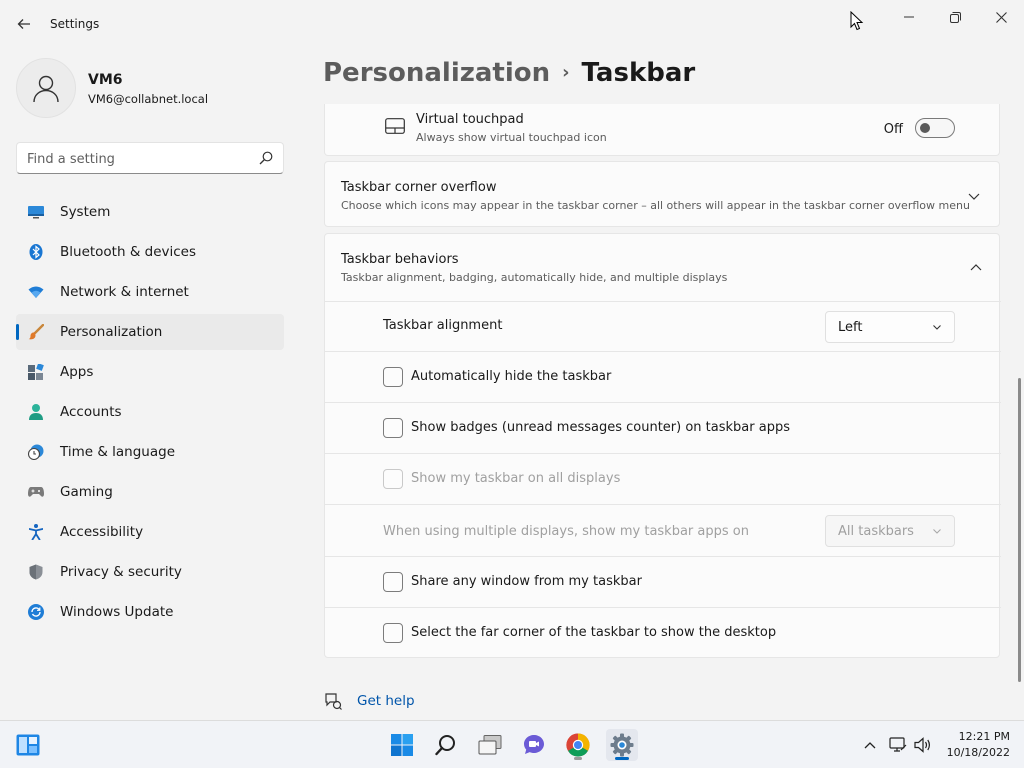 This screenshot has width=1024, height=768. I want to click on chevron-up-icon, so click(976, 267).